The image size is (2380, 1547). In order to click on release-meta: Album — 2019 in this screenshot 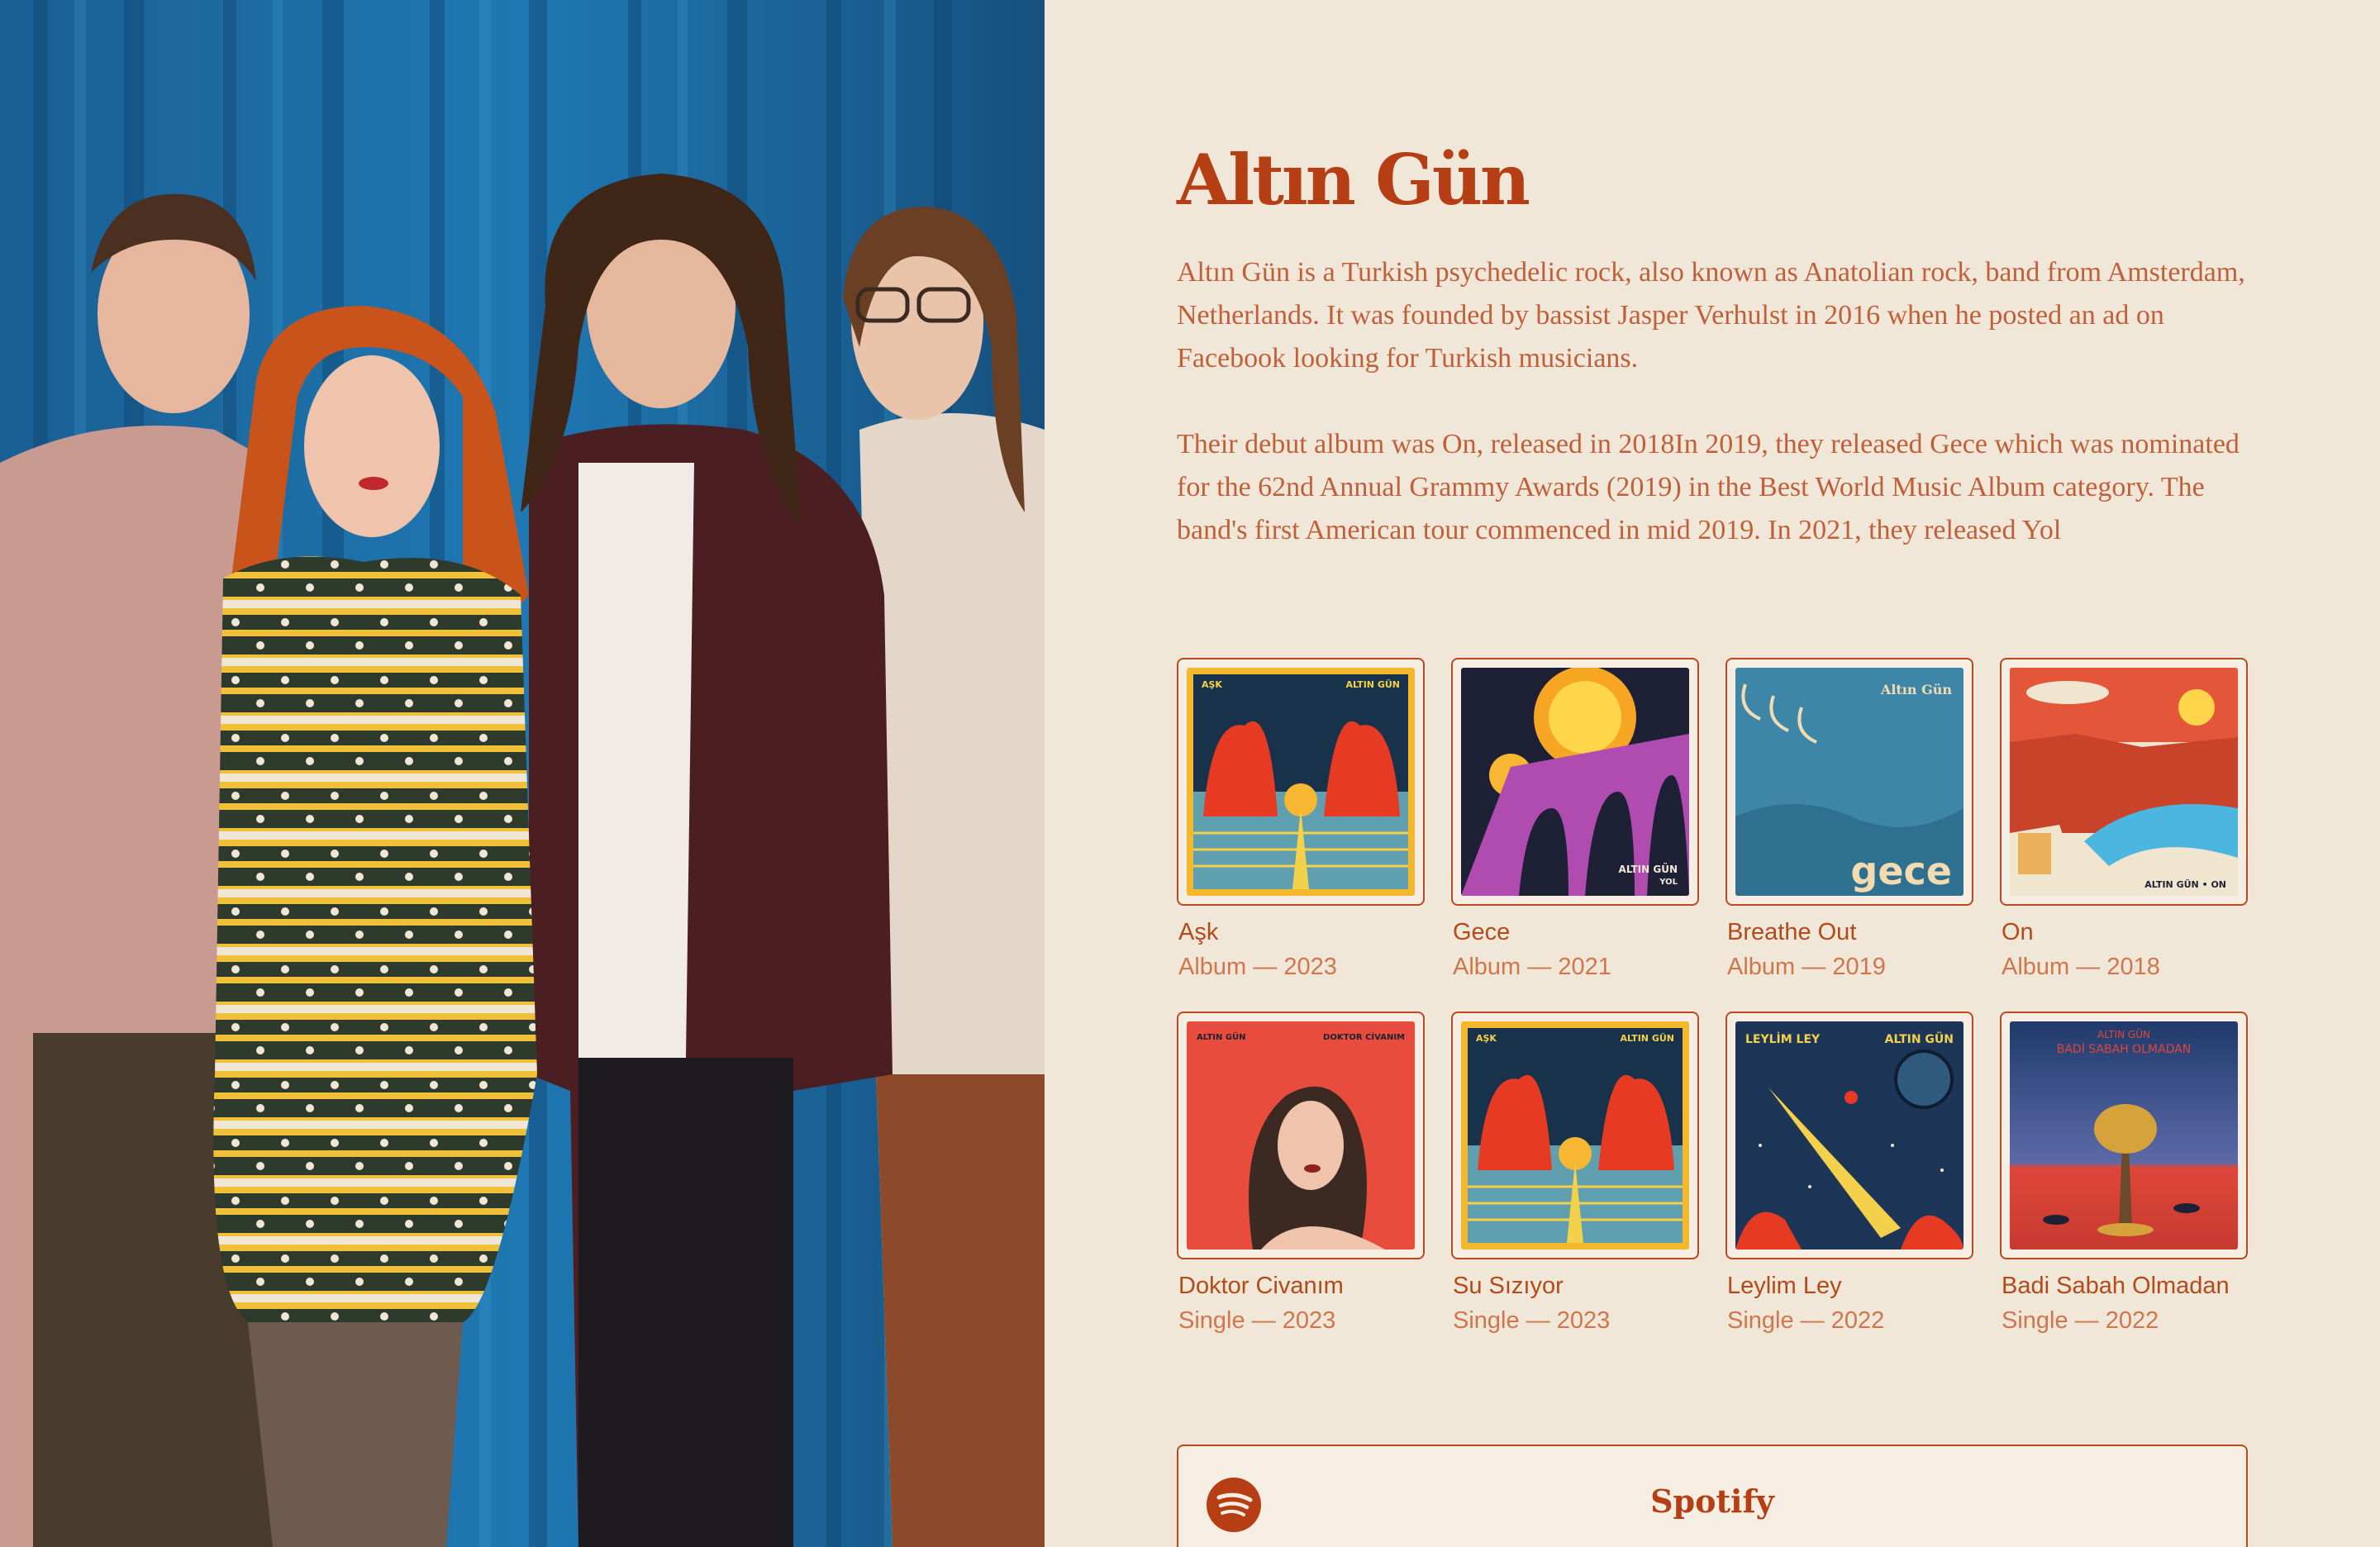, I will do `click(1806, 967)`.